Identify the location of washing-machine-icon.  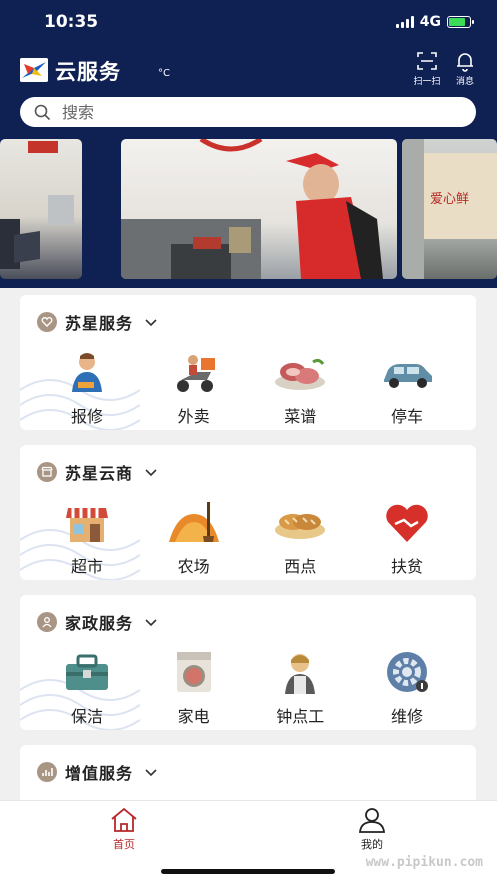
(193, 672).